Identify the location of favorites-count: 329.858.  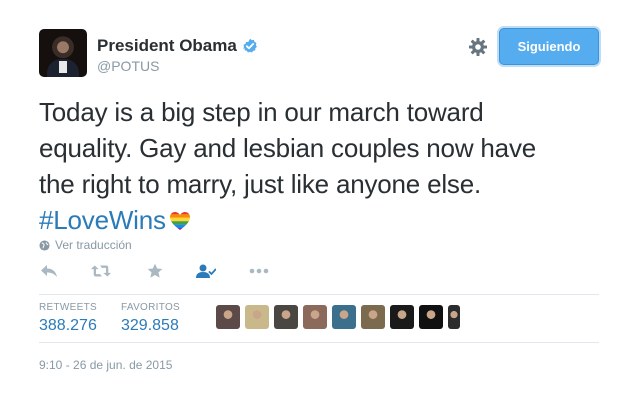
(150, 326).